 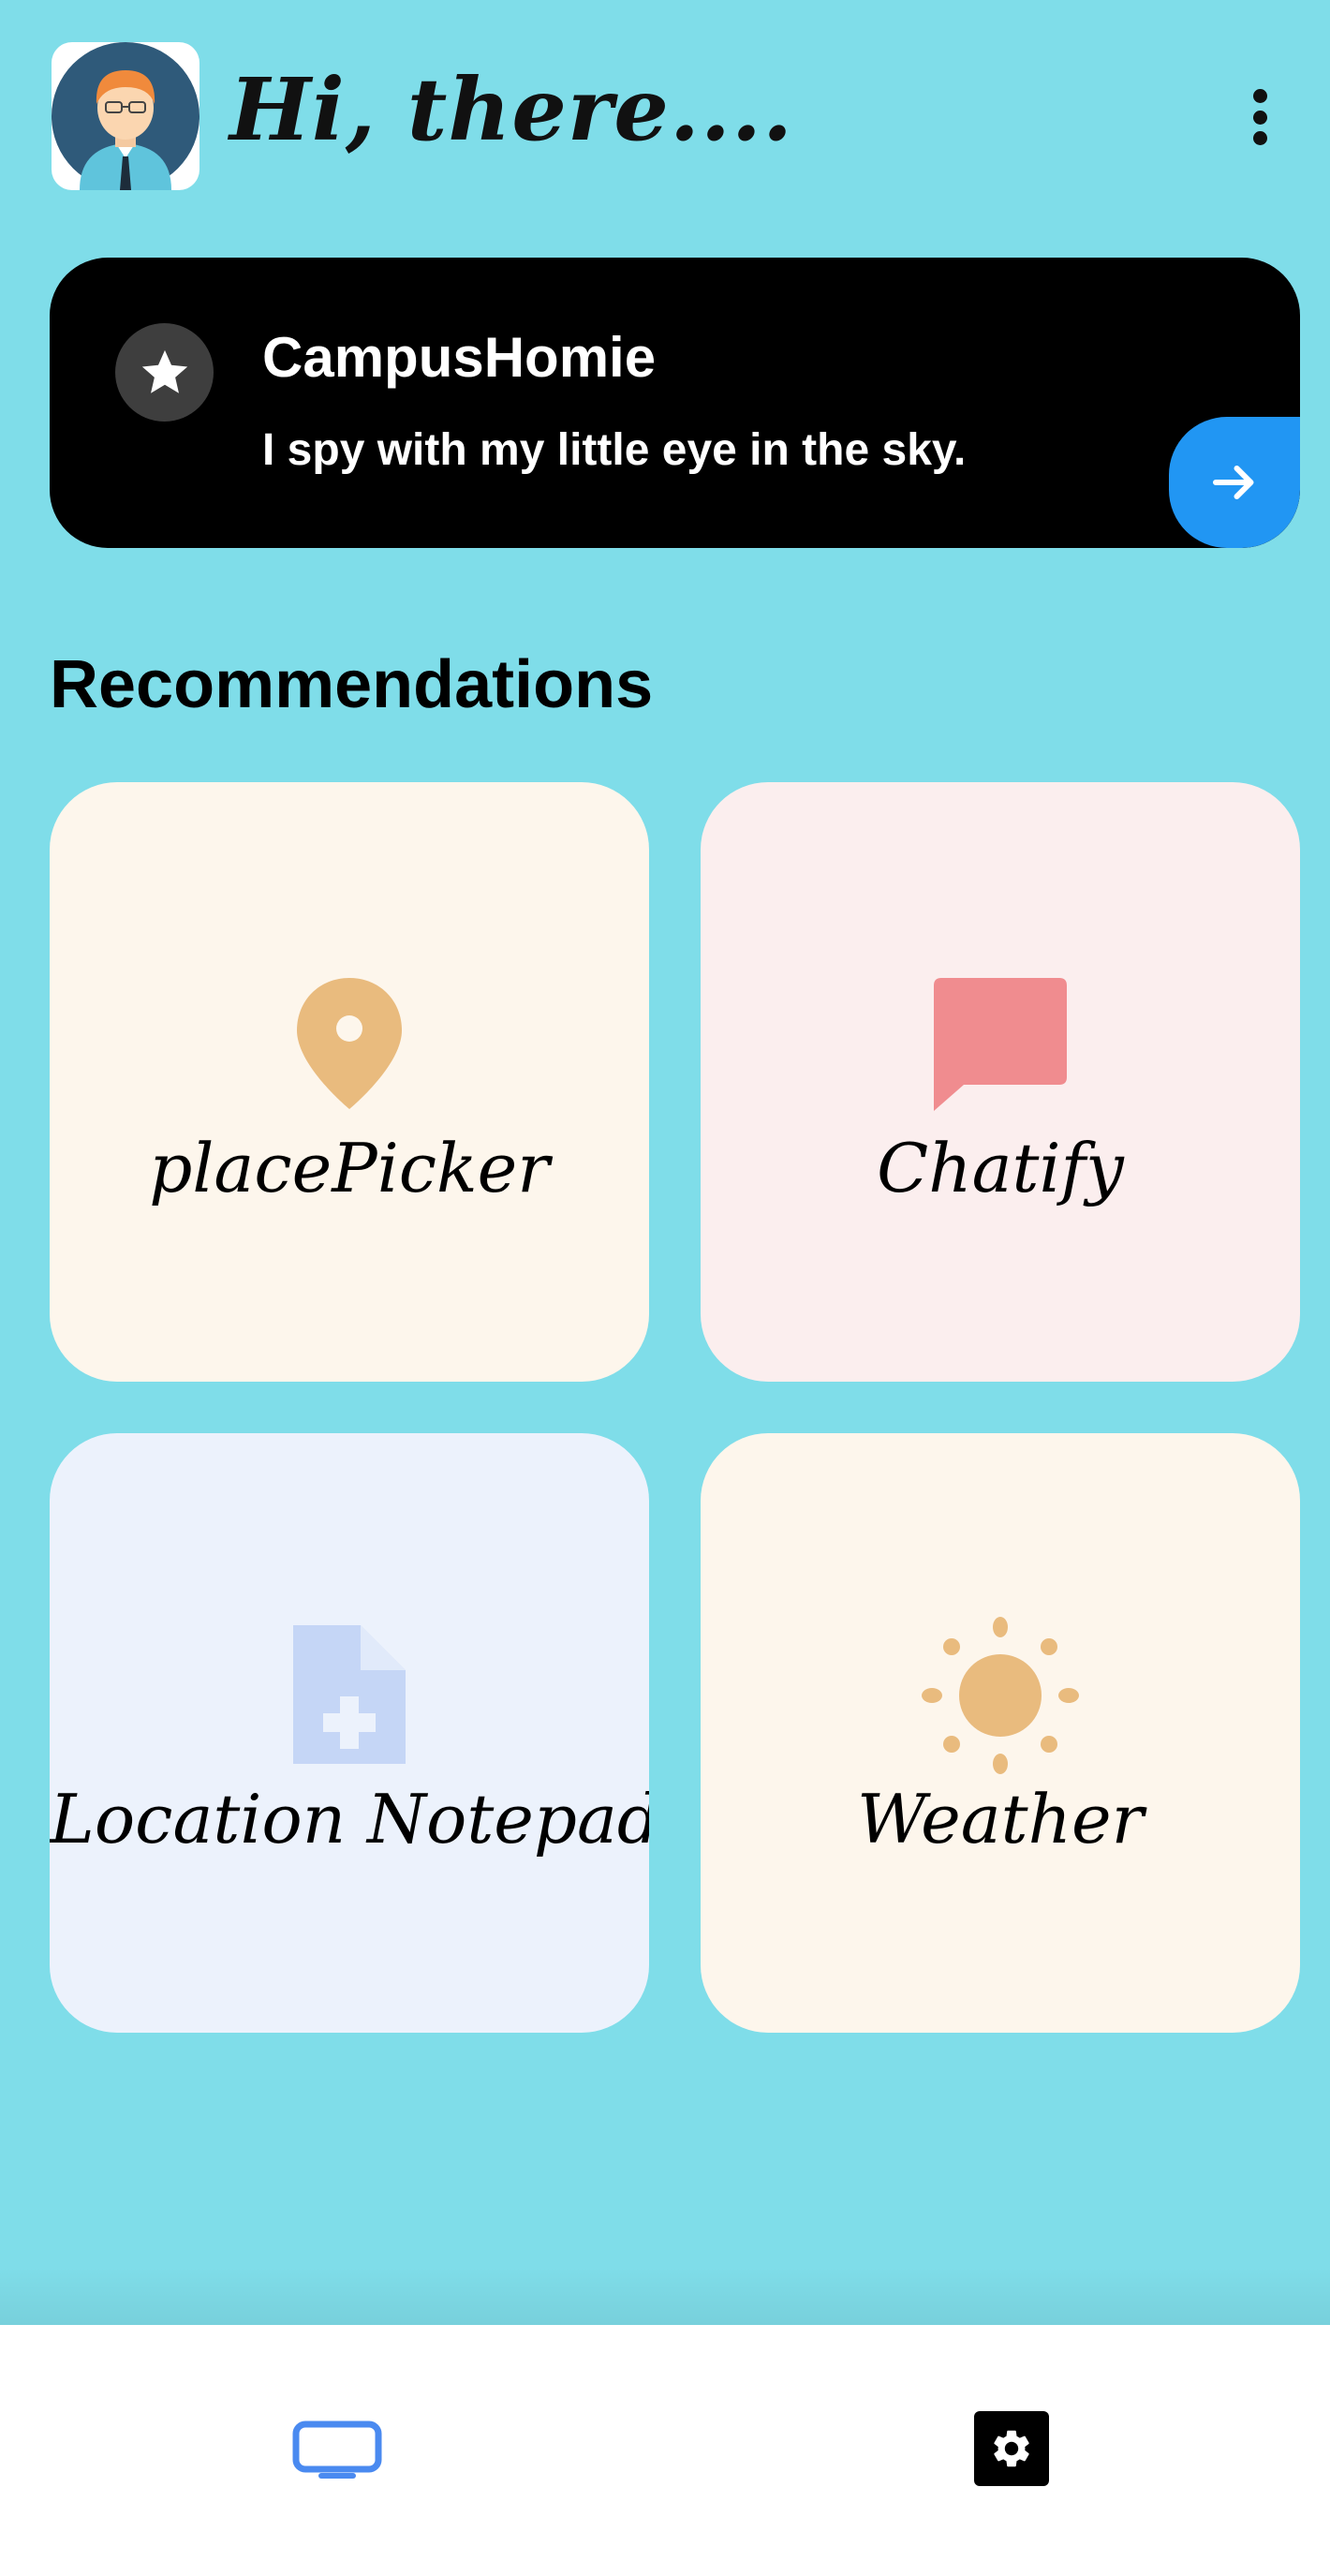 What do you see at coordinates (1000, 1044) in the screenshot?
I see `chat-bubble-icon` at bounding box center [1000, 1044].